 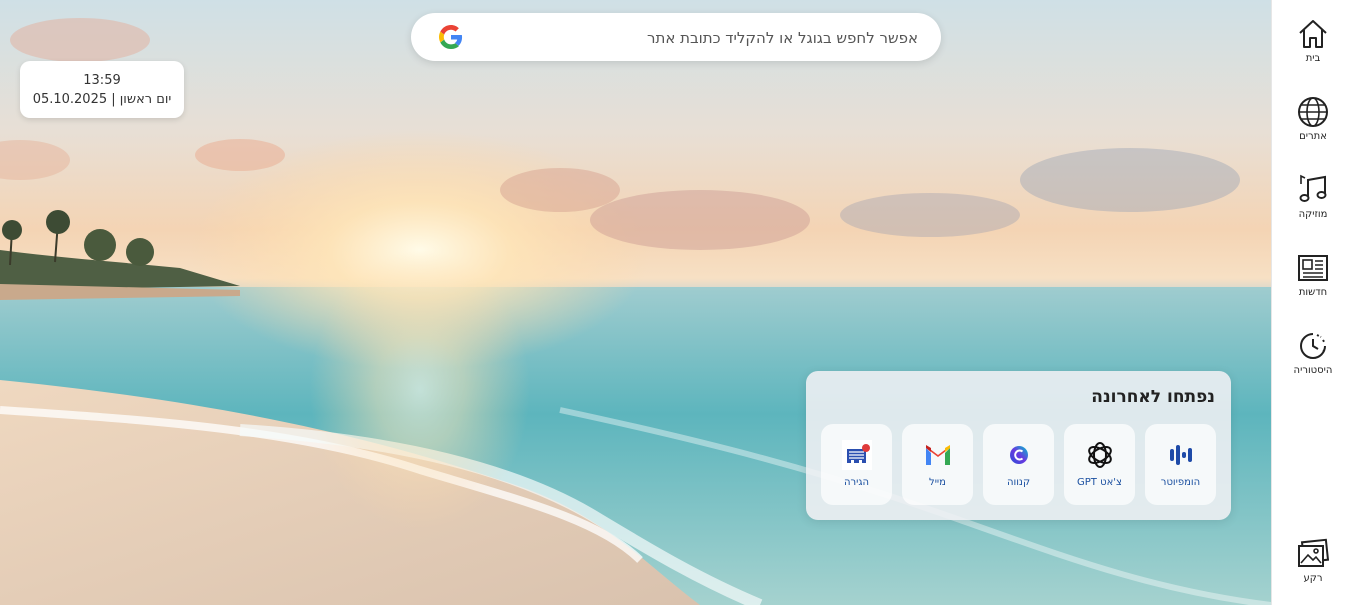 What do you see at coordinates (1099, 482) in the screenshot?
I see `recent-tile-label: צ'אט GPT` at bounding box center [1099, 482].